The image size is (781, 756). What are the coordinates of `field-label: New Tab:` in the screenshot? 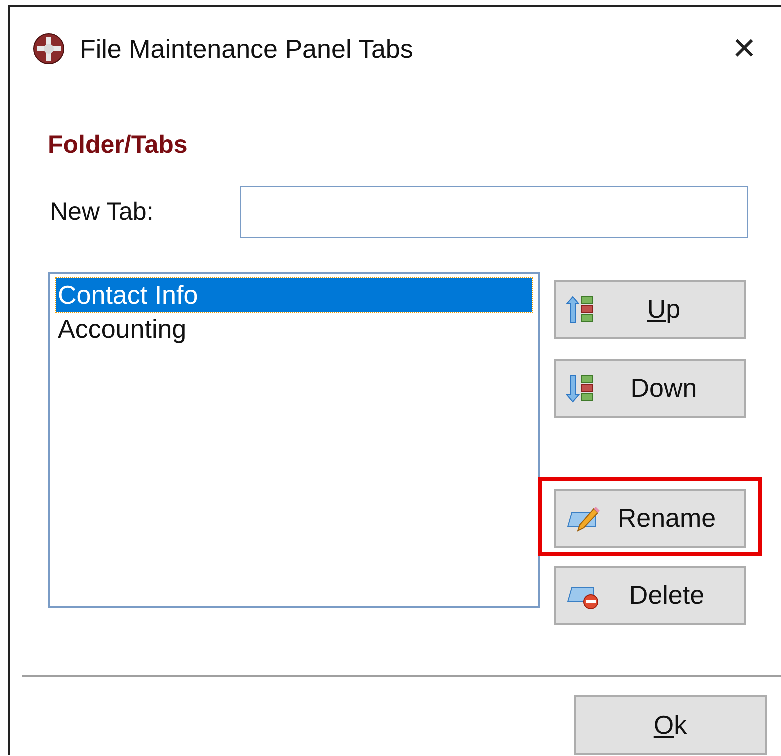 It's located at (102, 212).